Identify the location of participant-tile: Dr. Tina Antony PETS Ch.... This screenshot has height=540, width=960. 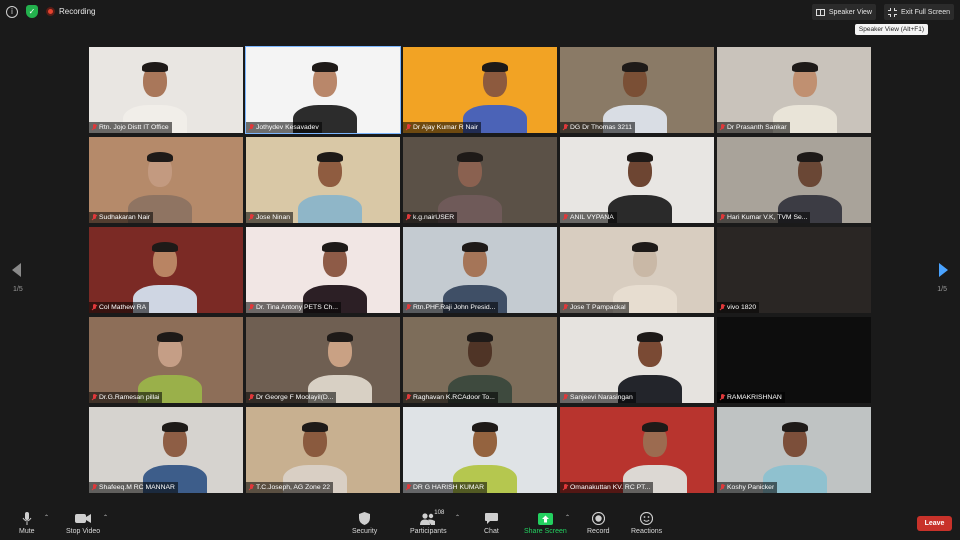
(323, 270).